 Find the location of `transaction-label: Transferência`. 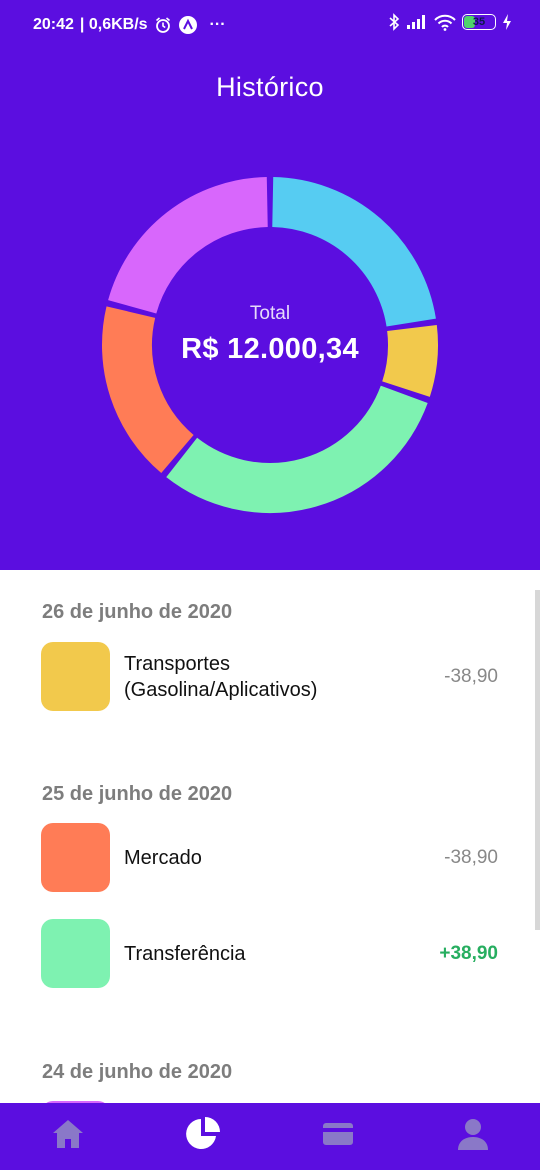

transaction-label: Transferência is located at coordinates (185, 954).